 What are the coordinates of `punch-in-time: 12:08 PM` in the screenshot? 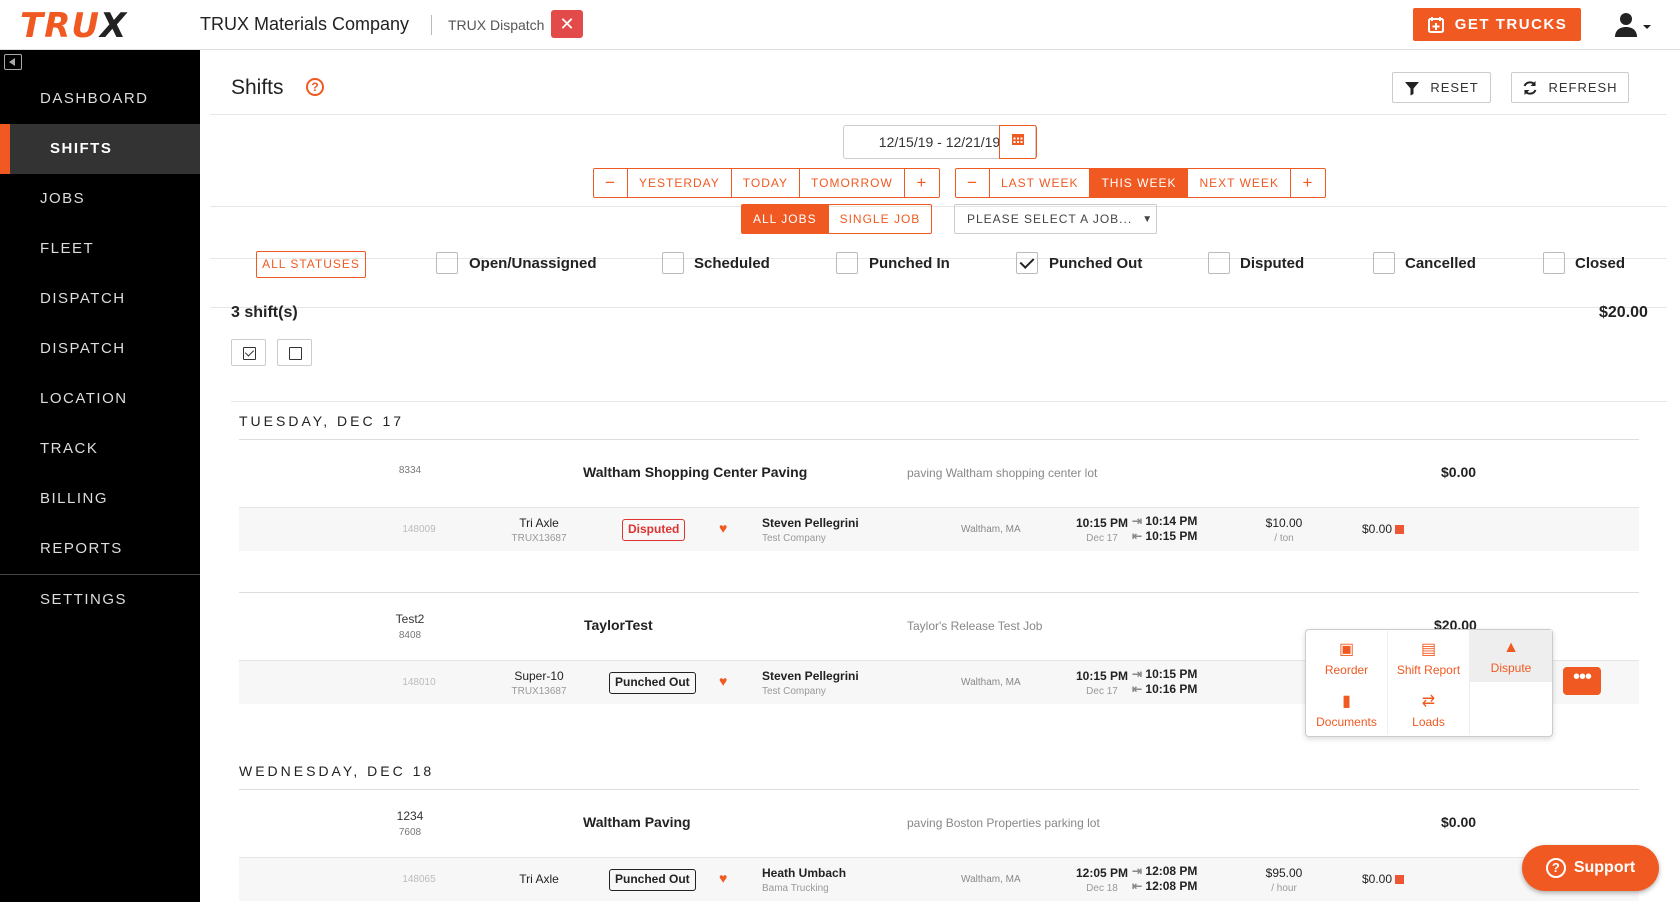 It's located at (1171, 871).